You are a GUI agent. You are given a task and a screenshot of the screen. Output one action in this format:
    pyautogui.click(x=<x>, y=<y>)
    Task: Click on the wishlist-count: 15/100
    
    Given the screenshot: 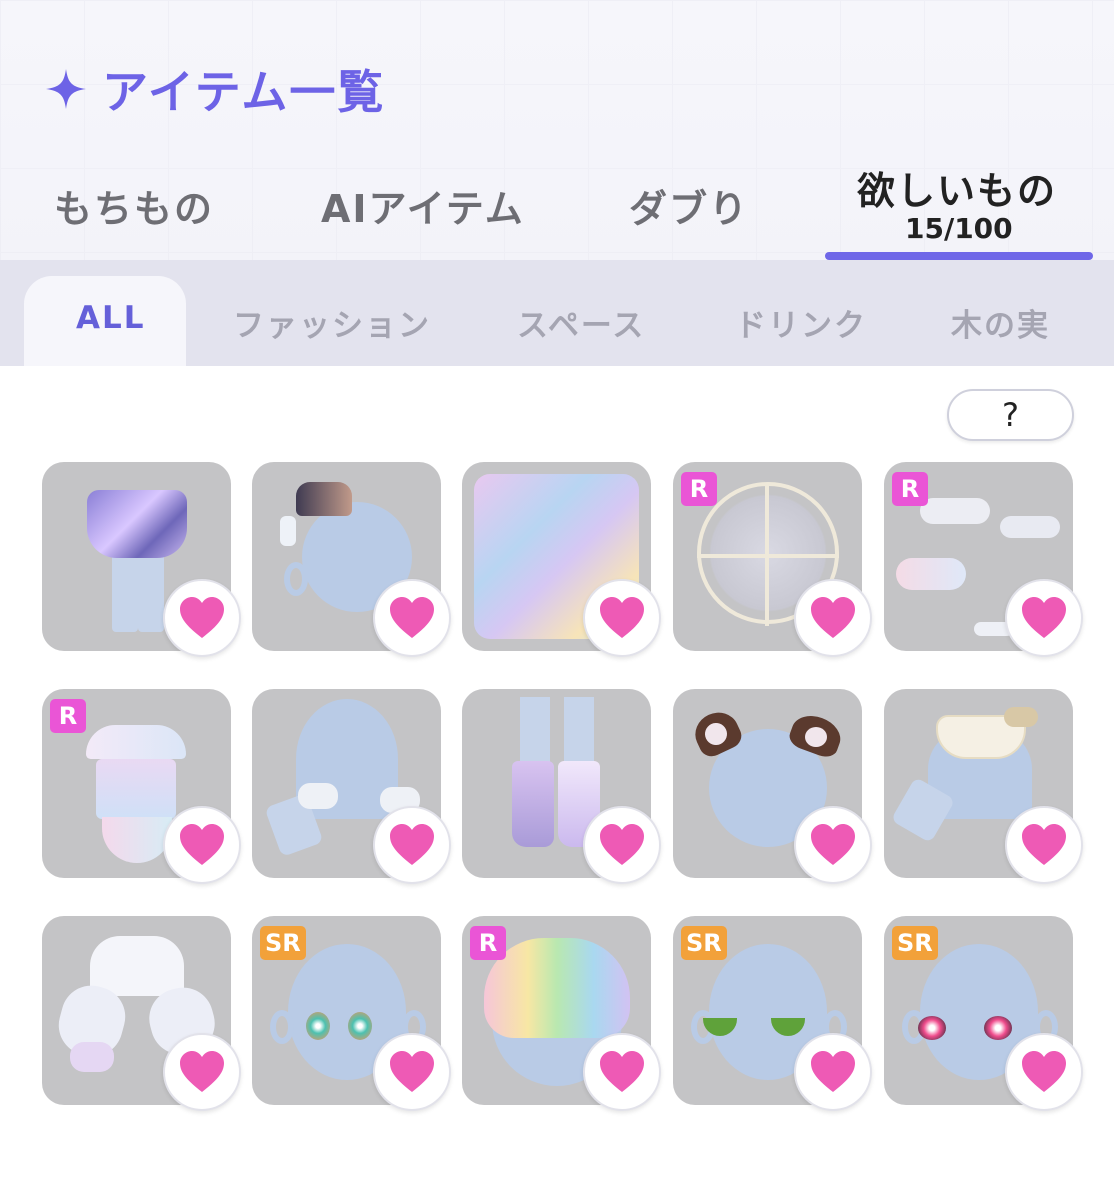 What is the action you would take?
    pyautogui.click(x=959, y=228)
    